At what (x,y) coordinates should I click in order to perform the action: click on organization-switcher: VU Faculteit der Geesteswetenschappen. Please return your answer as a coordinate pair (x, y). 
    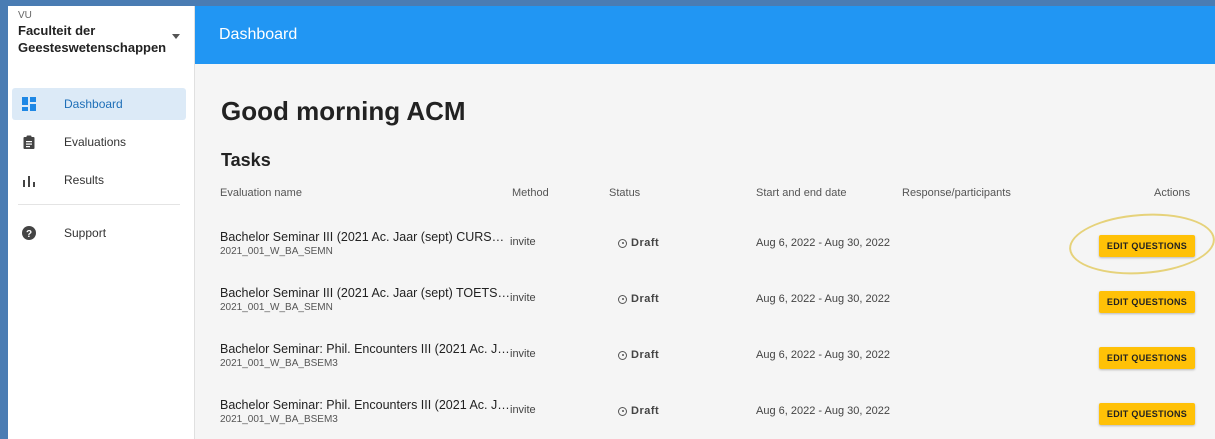
    Looking at the image, I should click on (101, 40).